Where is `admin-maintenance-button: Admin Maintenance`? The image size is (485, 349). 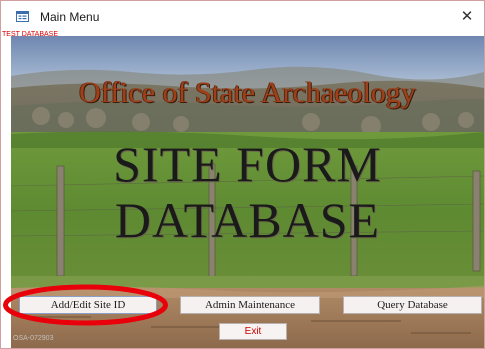
admin-maintenance-button: Admin Maintenance is located at coordinates (250, 305).